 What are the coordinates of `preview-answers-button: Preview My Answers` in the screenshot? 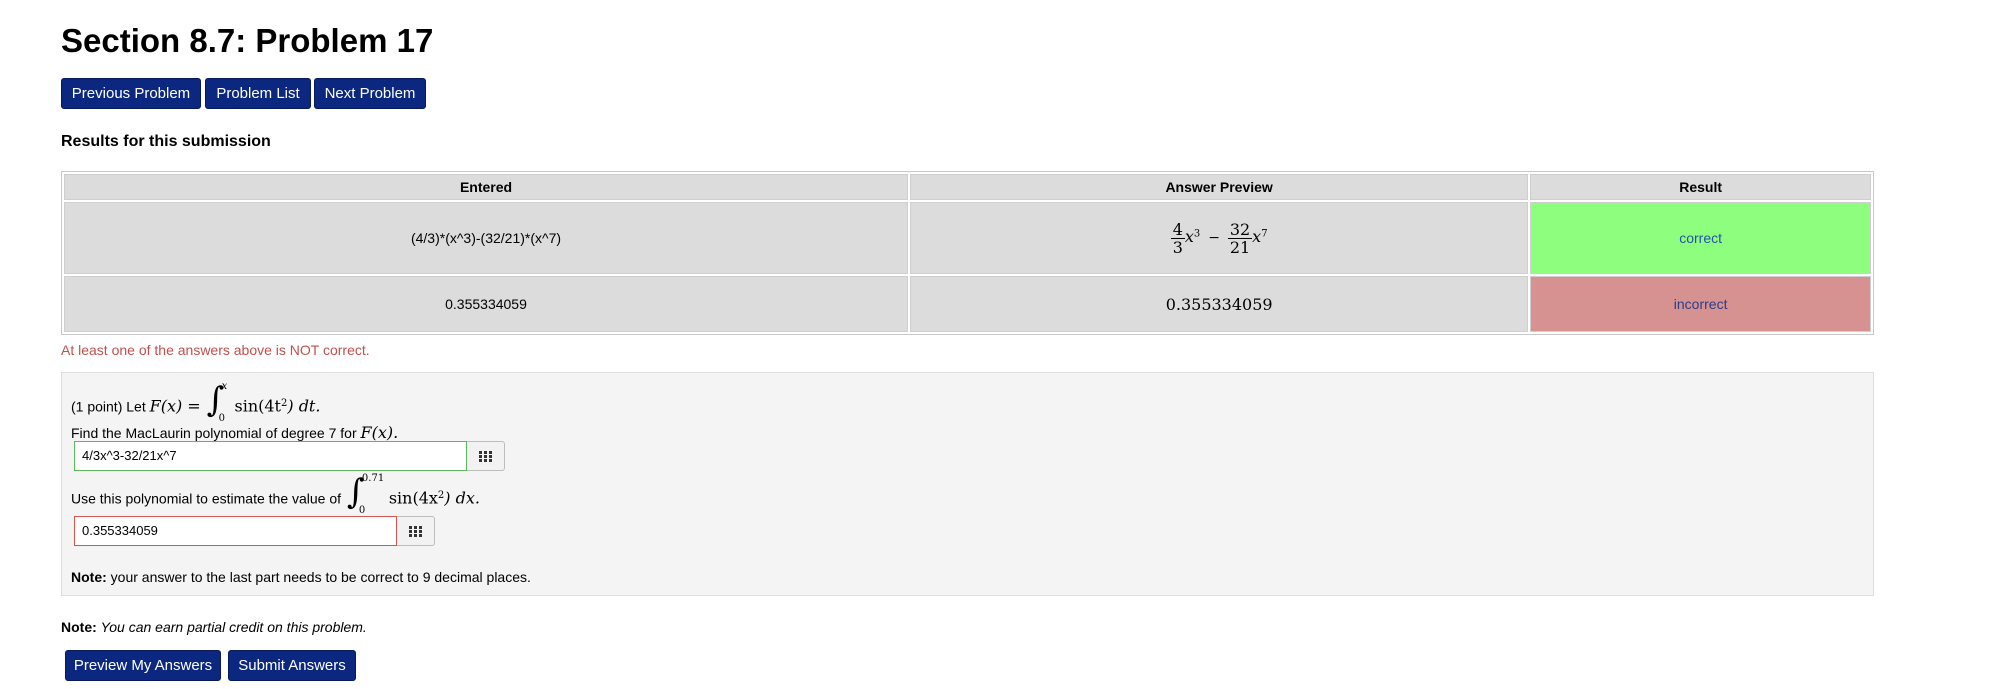 It's located at (143, 665).